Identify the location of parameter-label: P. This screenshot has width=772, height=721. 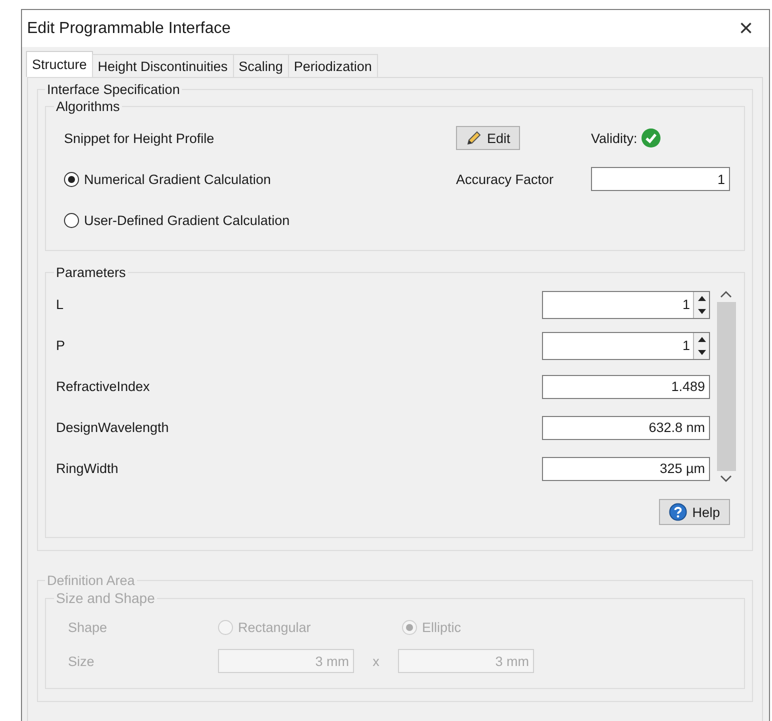
(61, 345).